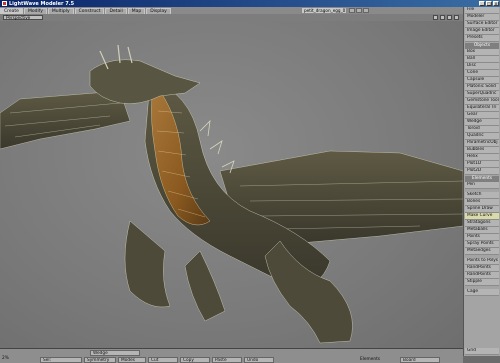 The height and width of the screenshot is (363, 500). I want to click on tool-helix: Helix, so click(482, 157).